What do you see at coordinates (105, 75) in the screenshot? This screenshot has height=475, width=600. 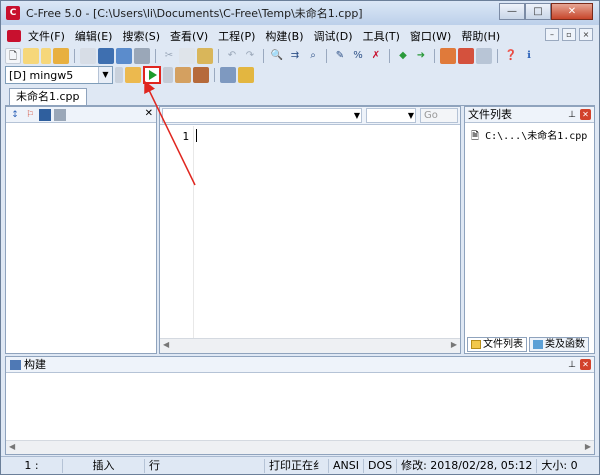 I see `chevron-down-icon: ▼` at bounding box center [105, 75].